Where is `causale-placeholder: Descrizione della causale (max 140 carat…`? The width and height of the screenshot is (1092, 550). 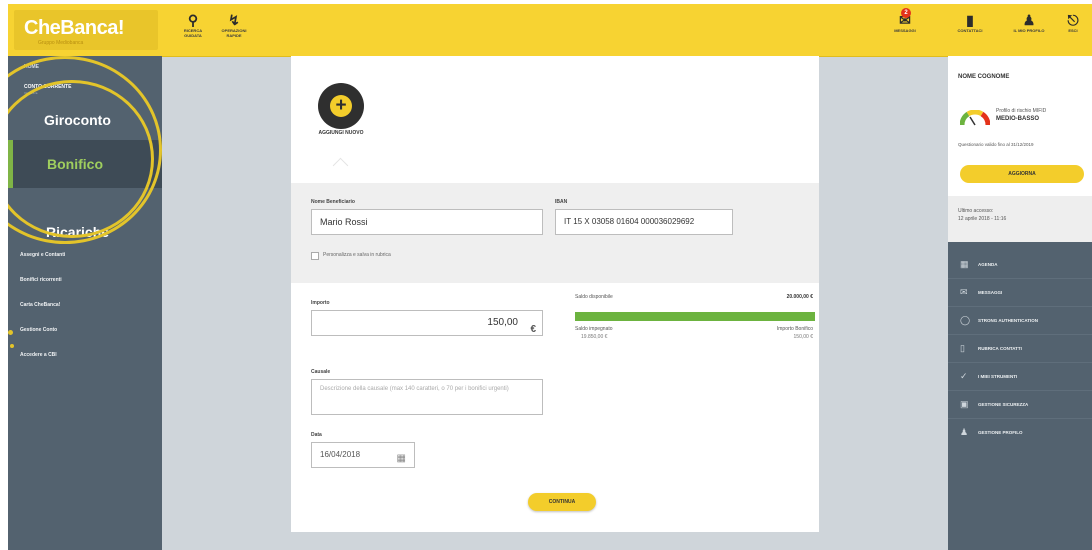 causale-placeholder: Descrizione della causale (max 140 carat… is located at coordinates (414, 389).